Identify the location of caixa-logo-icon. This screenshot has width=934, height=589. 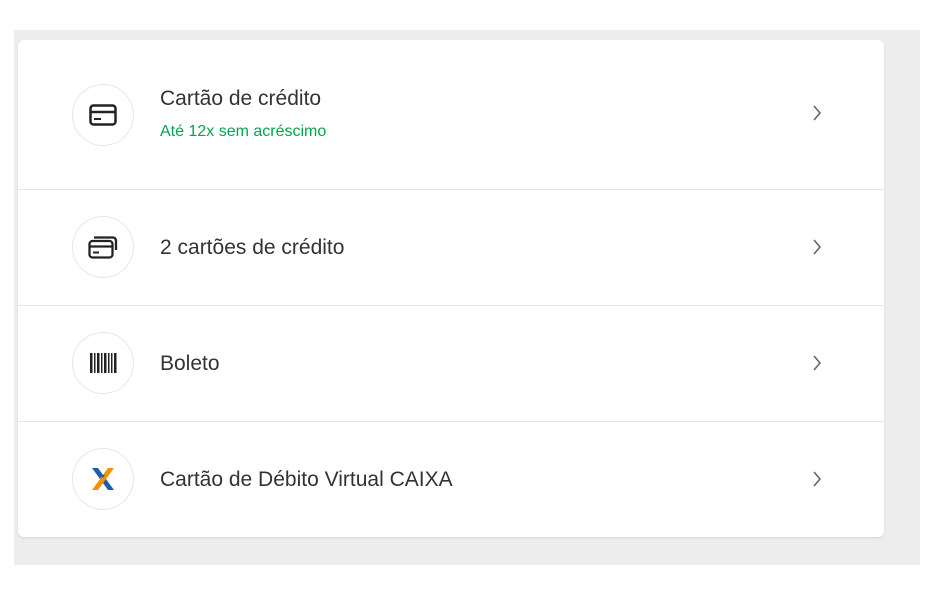
(103, 479).